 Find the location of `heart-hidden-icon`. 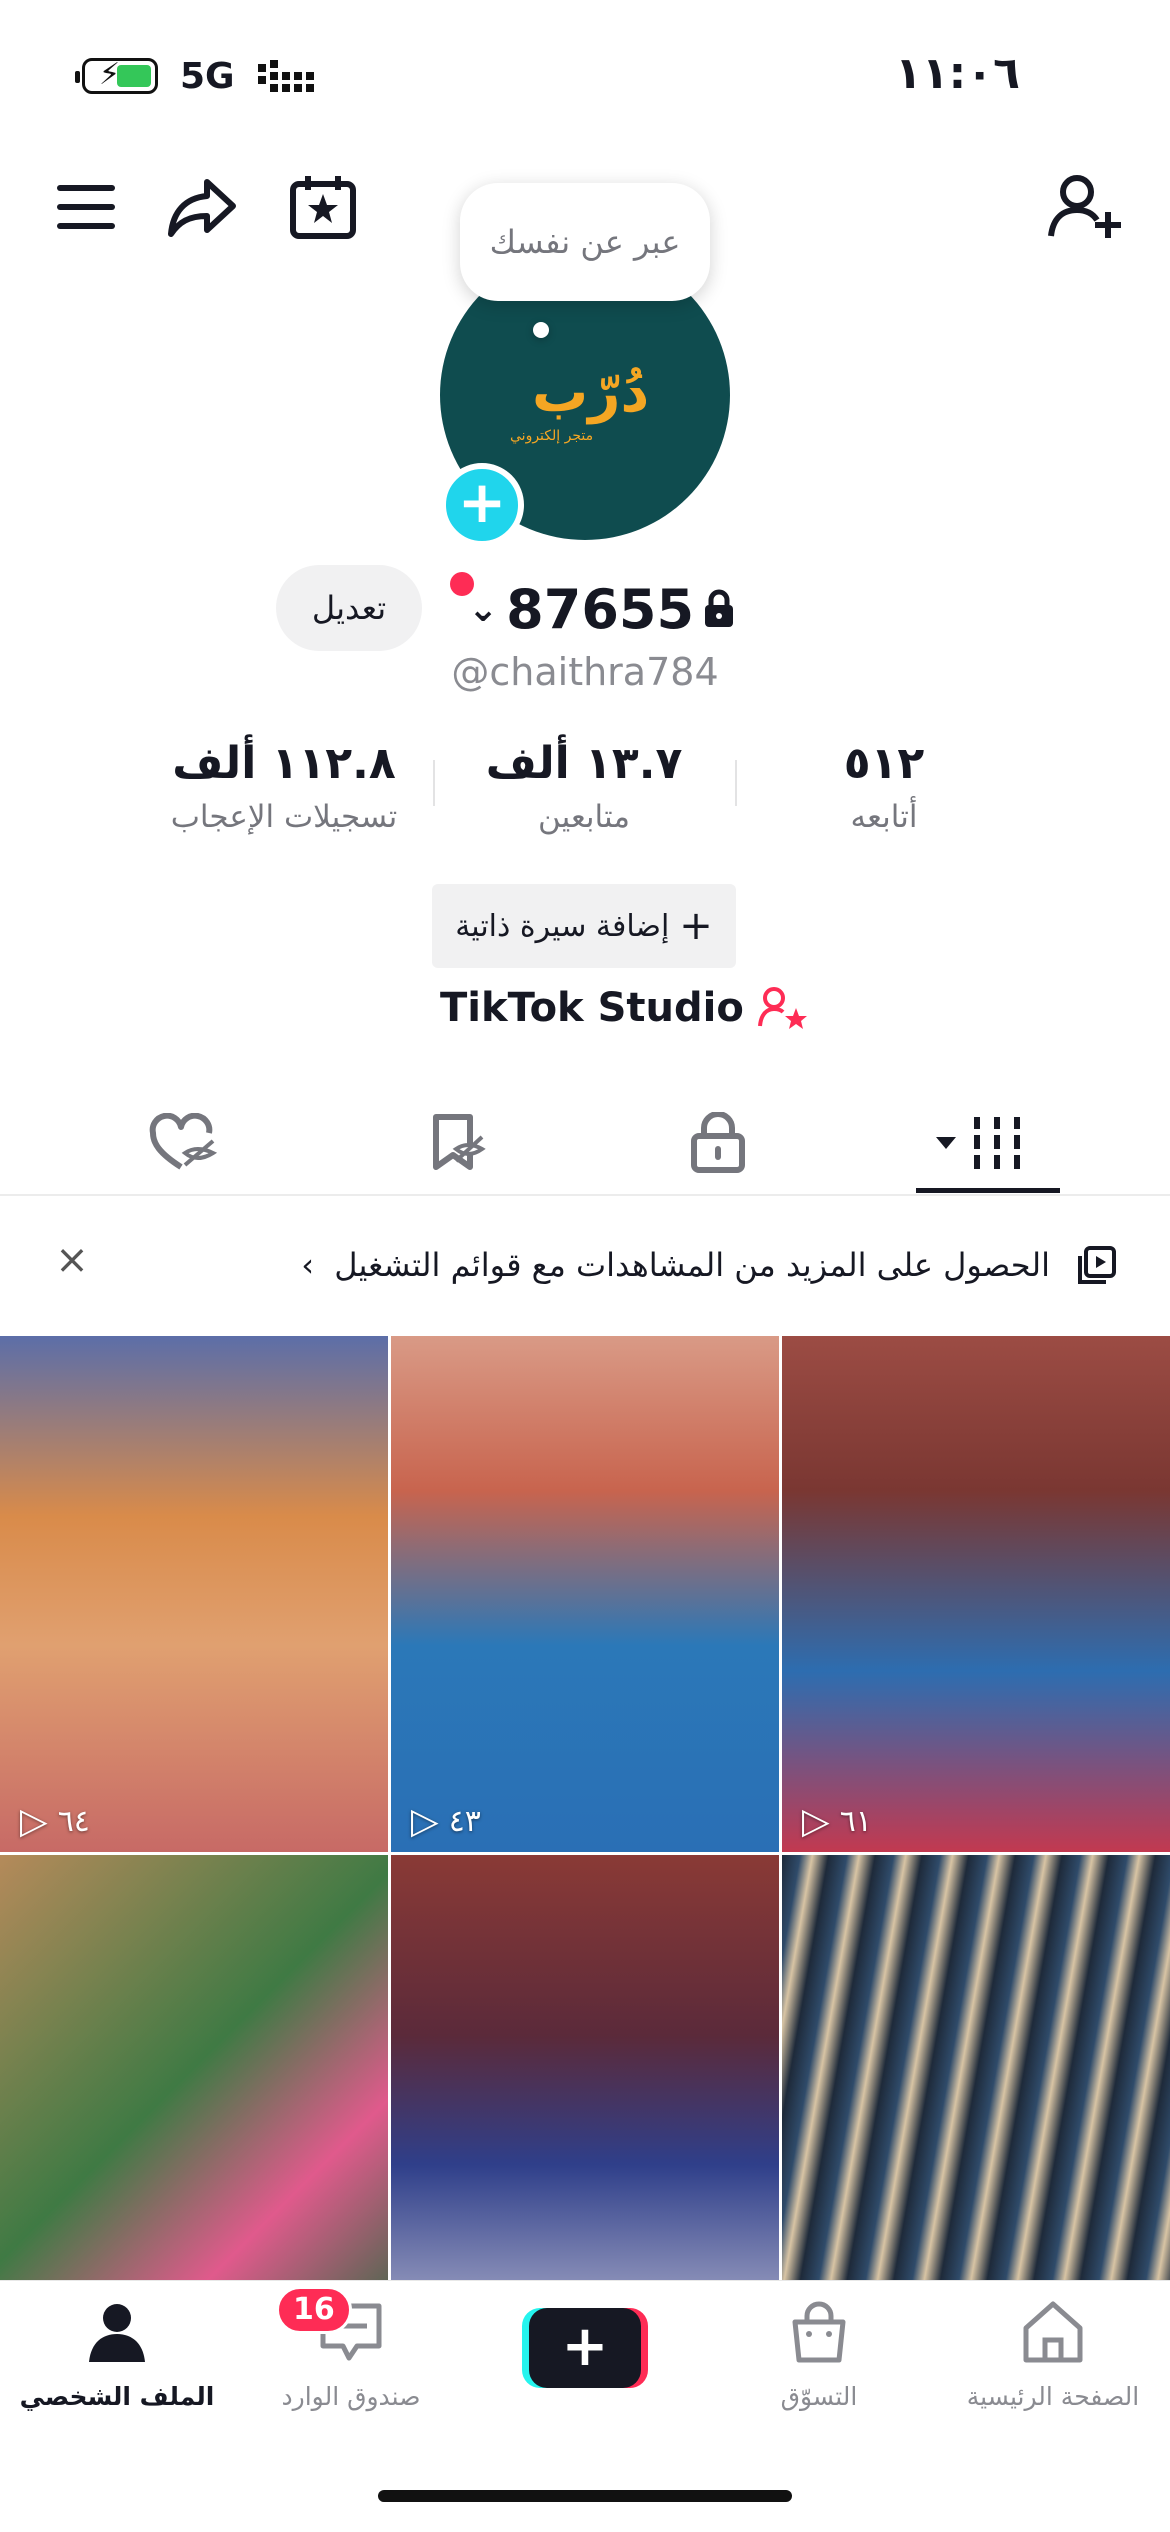

heart-hidden-icon is located at coordinates (183, 1141).